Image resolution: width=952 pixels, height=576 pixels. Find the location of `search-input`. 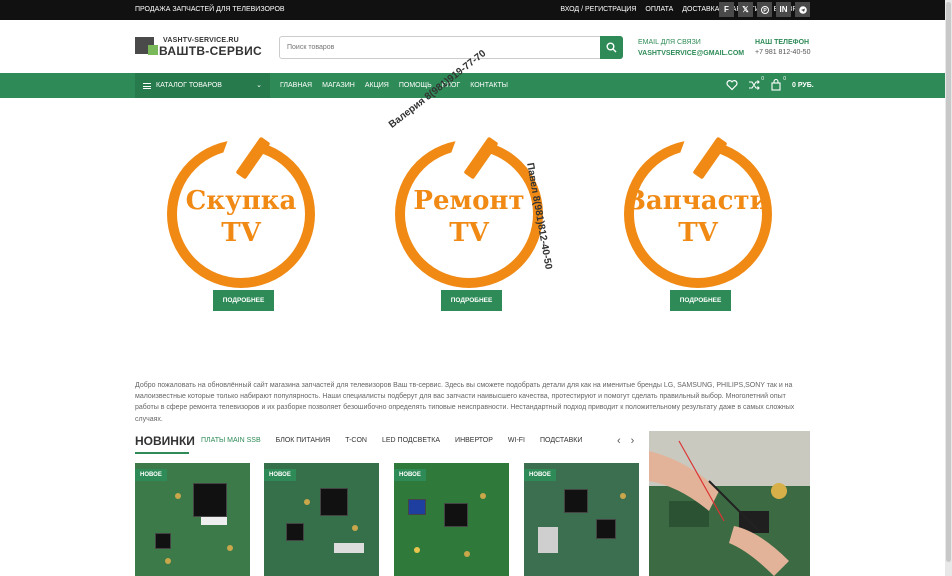

search-input is located at coordinates (440, 47).